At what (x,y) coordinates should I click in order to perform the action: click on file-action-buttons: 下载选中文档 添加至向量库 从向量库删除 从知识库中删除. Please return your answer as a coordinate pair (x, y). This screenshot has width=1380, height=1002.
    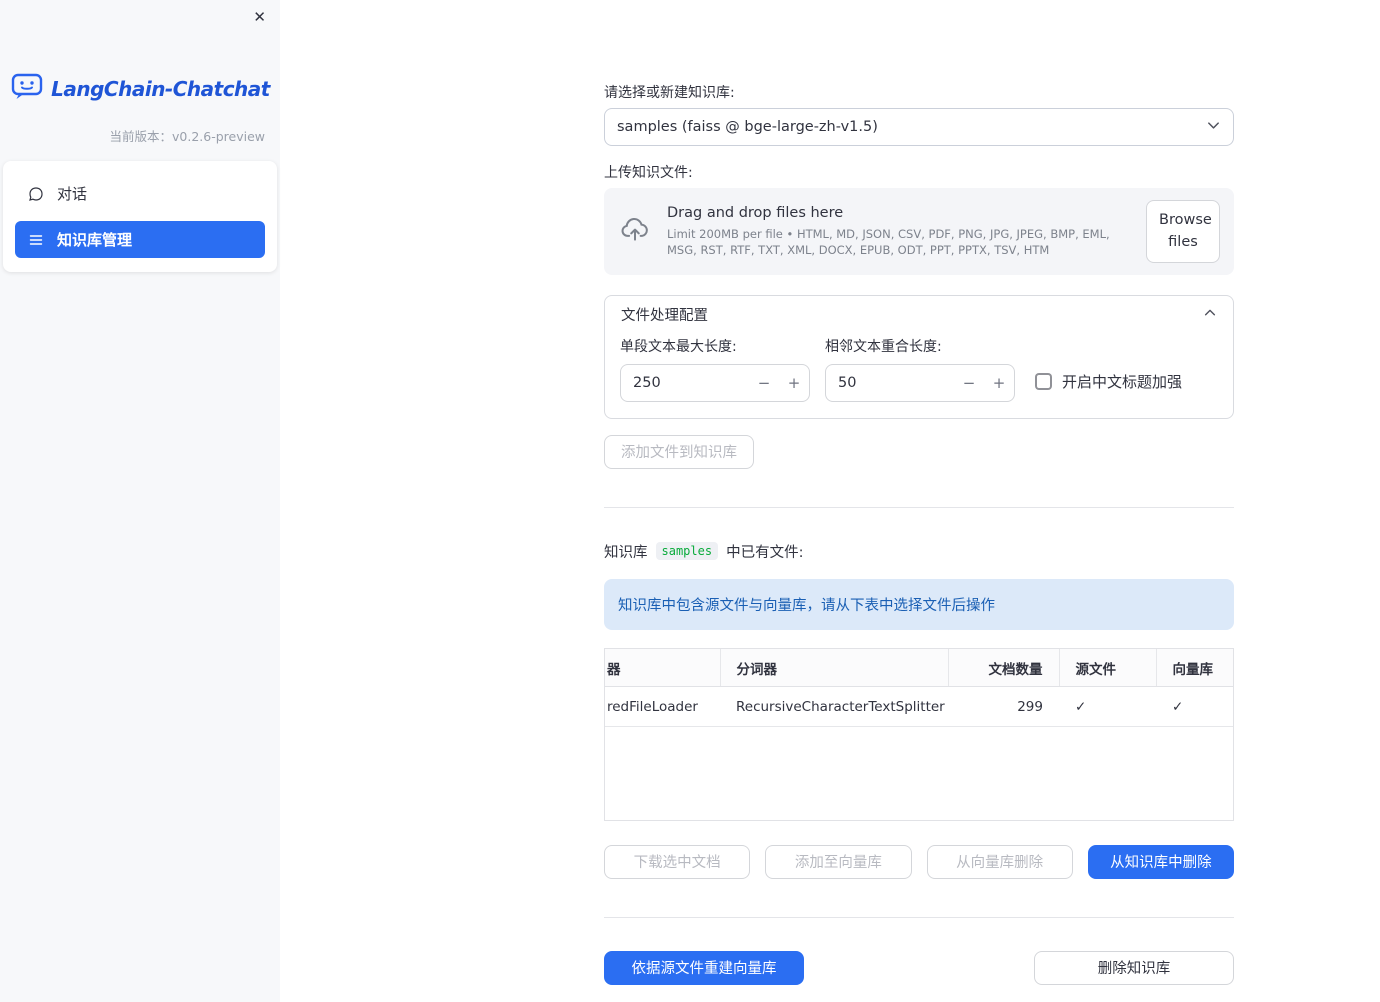
    Looking at the image, I should click on (919, 861).